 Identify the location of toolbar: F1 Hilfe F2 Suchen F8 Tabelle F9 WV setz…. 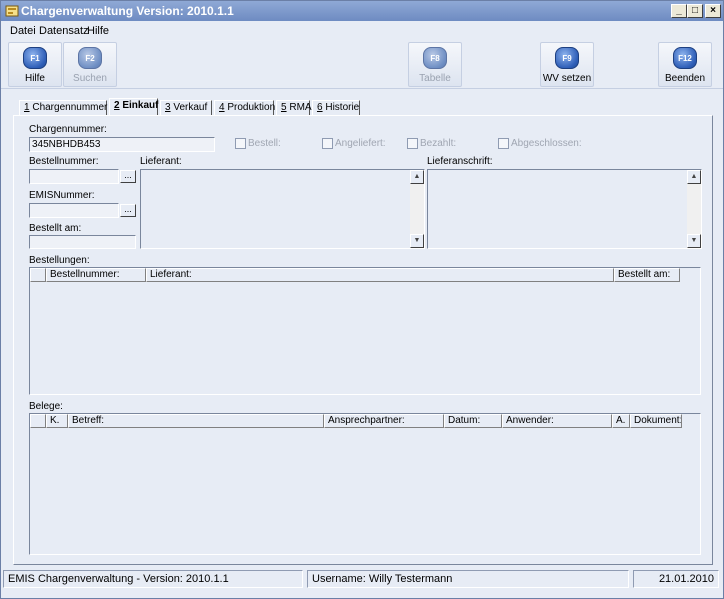
(362, 65).